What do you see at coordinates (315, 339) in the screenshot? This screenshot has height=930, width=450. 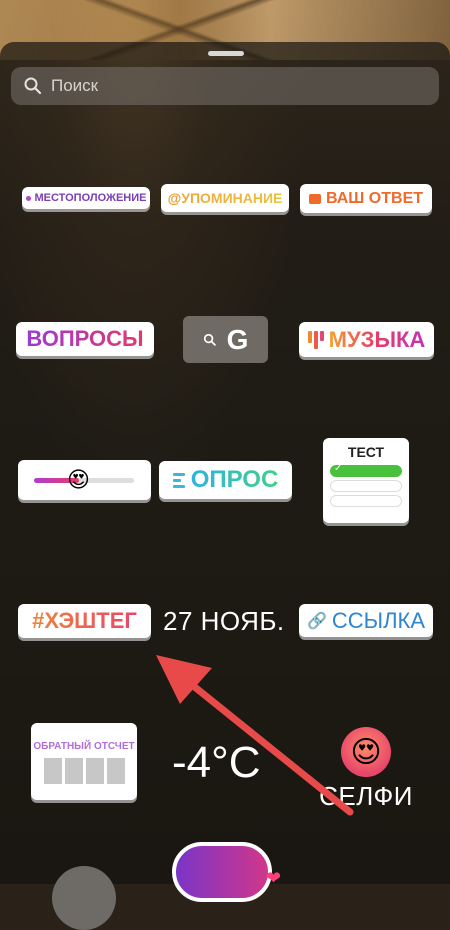 I see `music-bars-icon` at bounding box center [315, 339].